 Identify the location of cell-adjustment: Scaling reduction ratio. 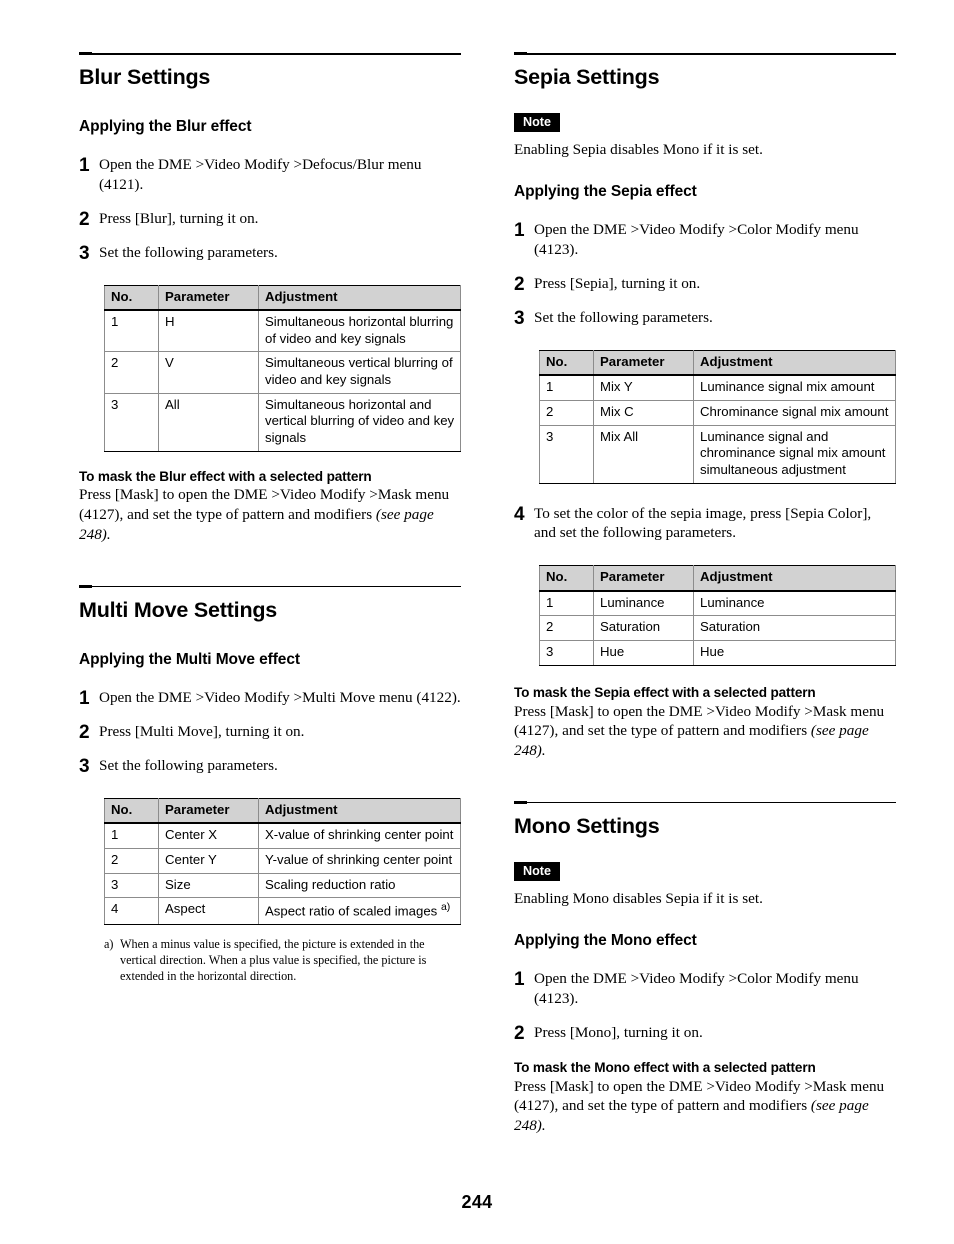
(359, 885).